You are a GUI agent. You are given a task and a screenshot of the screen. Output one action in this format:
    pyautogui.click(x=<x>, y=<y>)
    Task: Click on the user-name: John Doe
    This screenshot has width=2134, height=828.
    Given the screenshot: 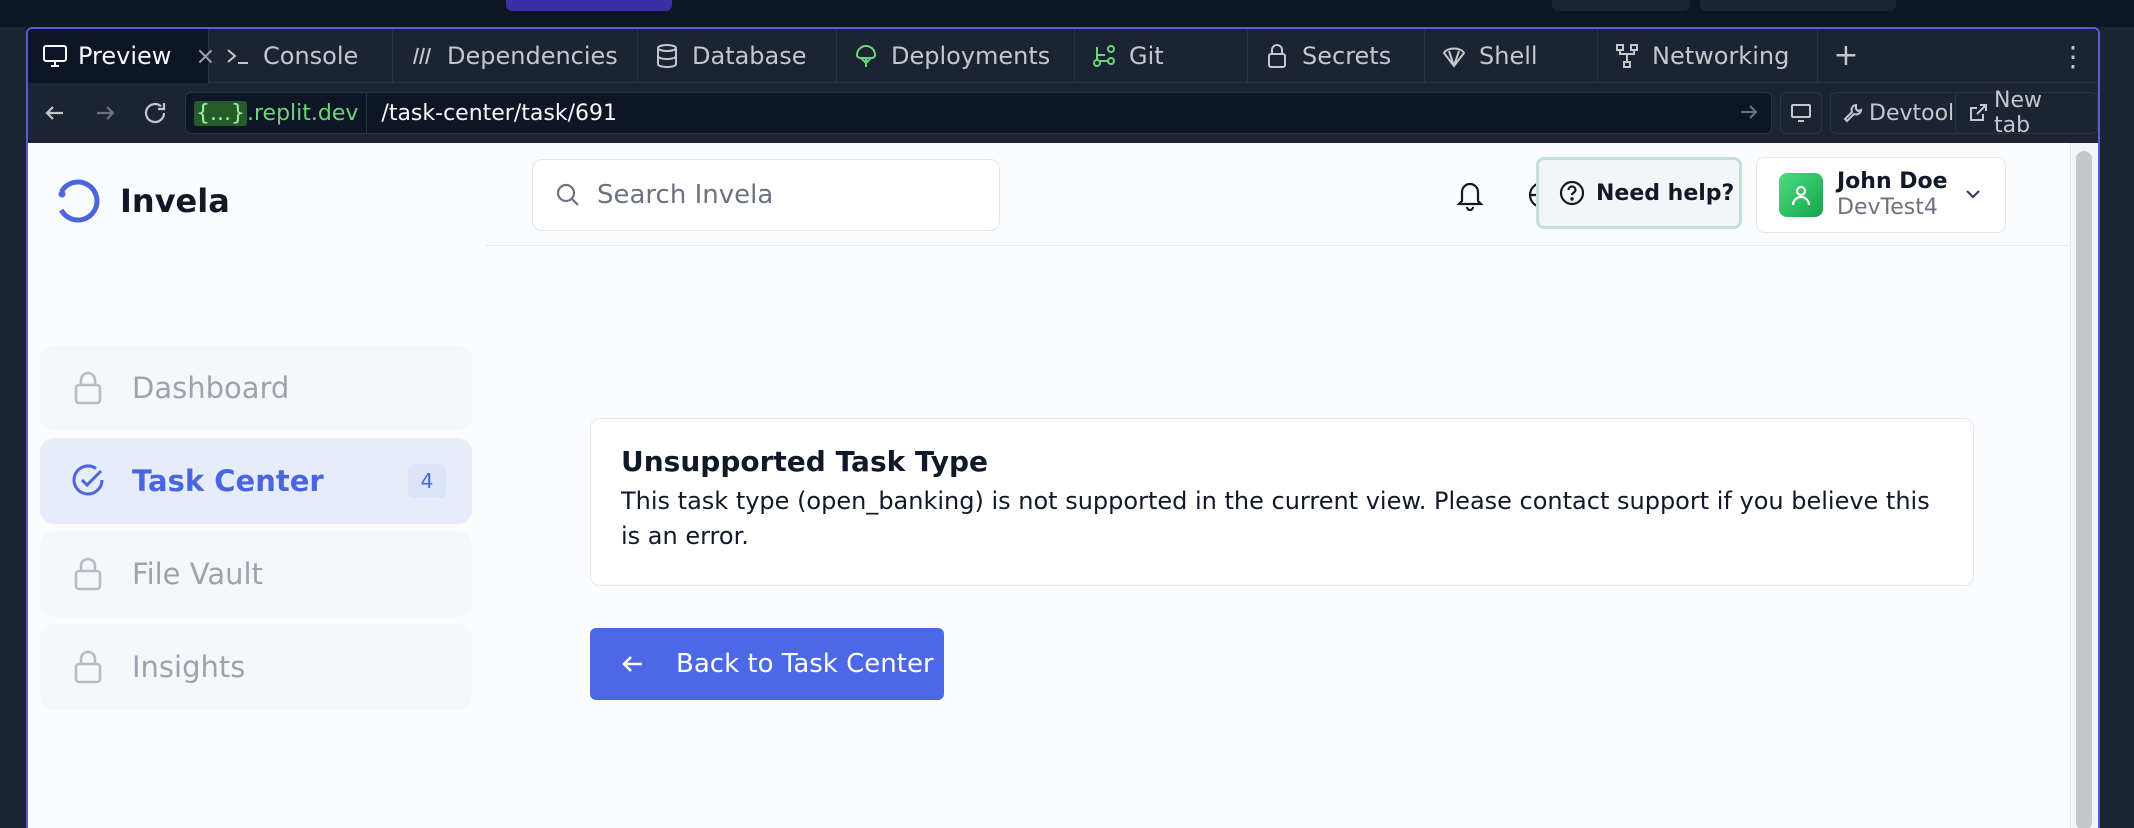 What is the action you would take?
    pyautogui.click(x=1892, y=181)
    